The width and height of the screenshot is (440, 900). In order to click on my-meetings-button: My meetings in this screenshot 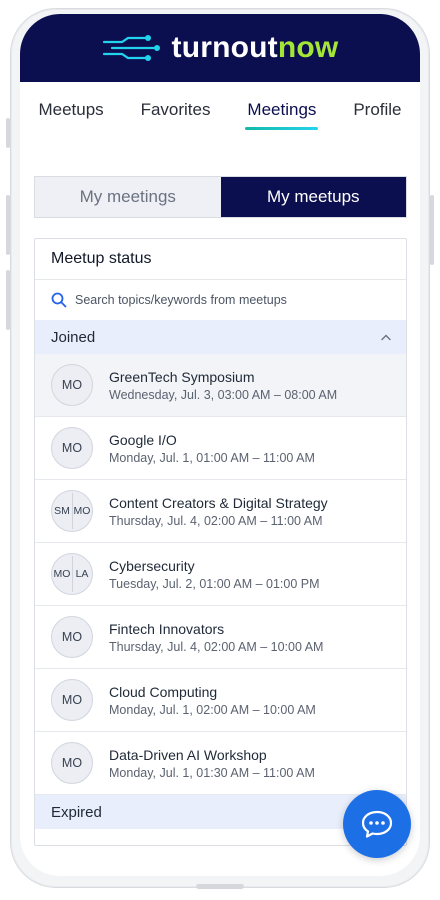, I will do `click(128, 197)`.